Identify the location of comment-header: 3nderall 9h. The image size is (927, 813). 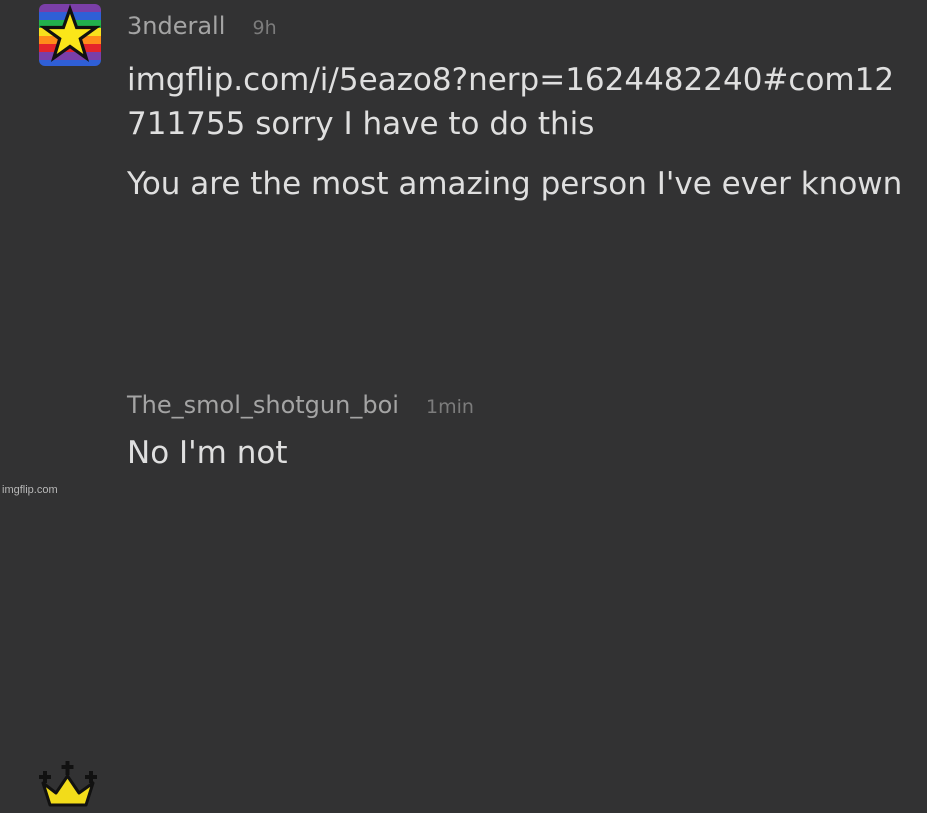
(202, 26).